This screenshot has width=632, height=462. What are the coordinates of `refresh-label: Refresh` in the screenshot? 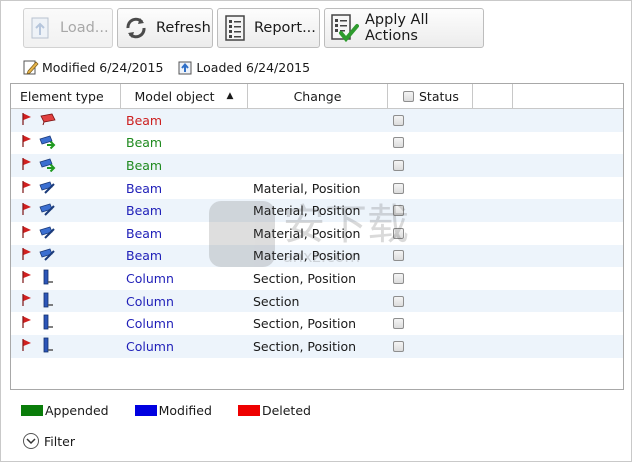 It's located at (183, 28).